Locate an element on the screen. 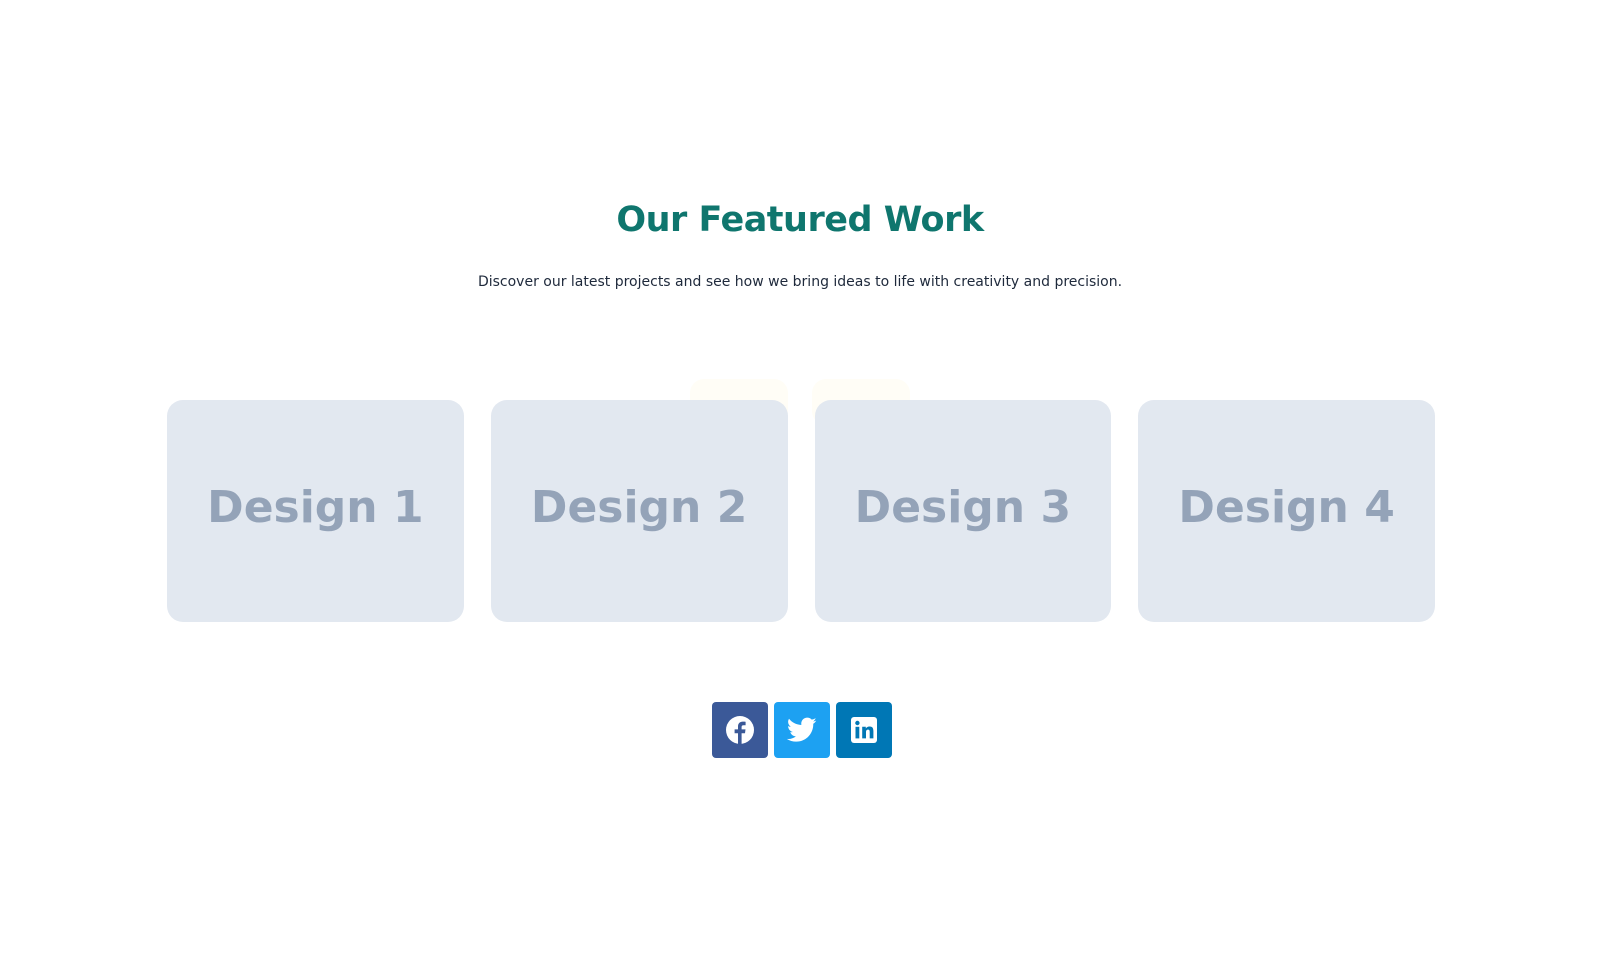 The width and height of the screenshot is (1600, 978). portfolio-card-design-1: Design 1 is located at coordinates (315, 511).